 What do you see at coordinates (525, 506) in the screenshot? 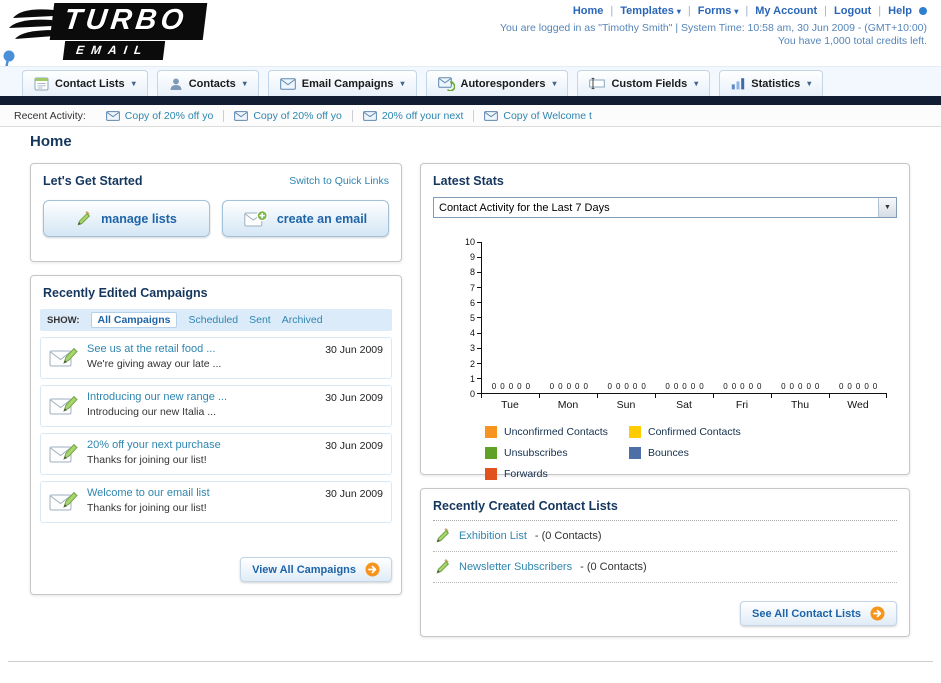
I see `contact-lists-title: Recently Created Contact Lists` at bounding box center [525, 506].